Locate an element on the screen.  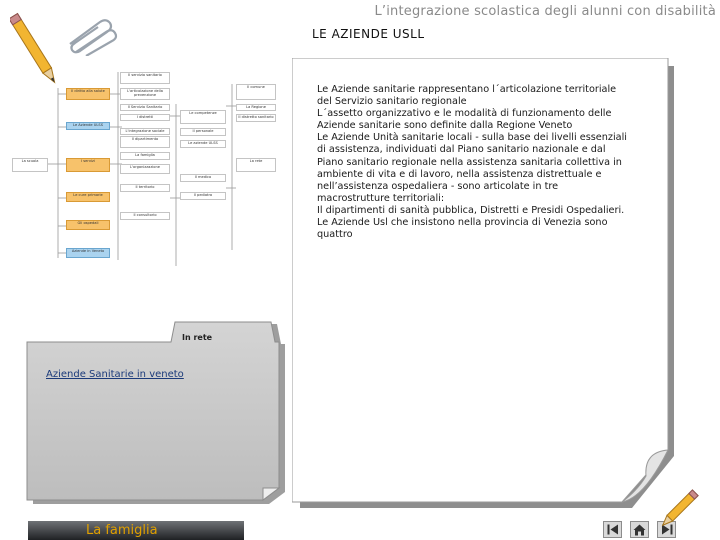
pencil-icon is located at coordinates (680, 508).